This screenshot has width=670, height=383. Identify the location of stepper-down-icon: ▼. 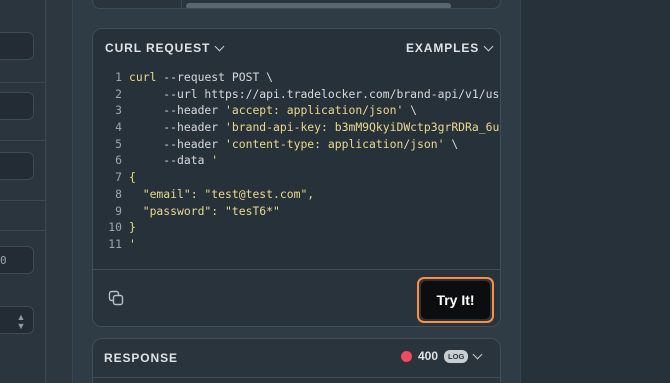
(21, 326).